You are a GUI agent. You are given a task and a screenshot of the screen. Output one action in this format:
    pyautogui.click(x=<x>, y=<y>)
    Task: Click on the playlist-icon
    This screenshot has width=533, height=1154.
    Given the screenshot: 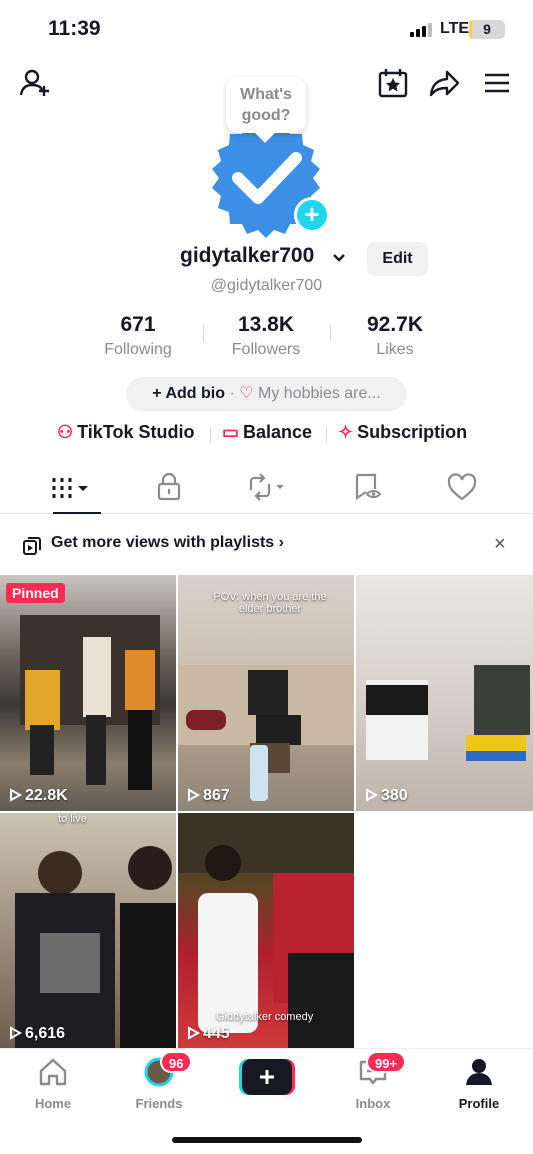 What is the action you would take?
    pyautogui.click(x=32, y=546)
    